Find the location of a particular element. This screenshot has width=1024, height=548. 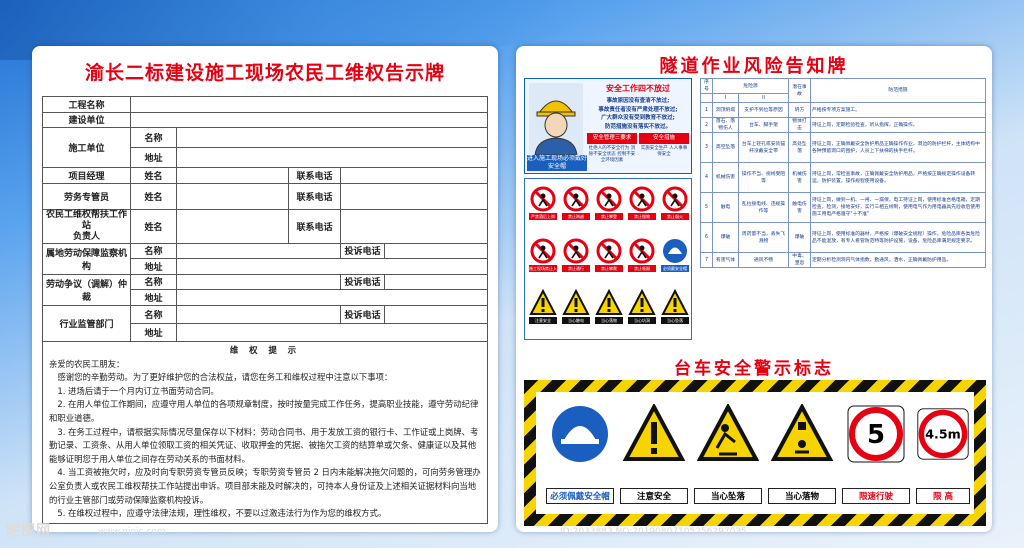

risk-cell-cat: 高空坠落 is located at coordinates (725, 147).